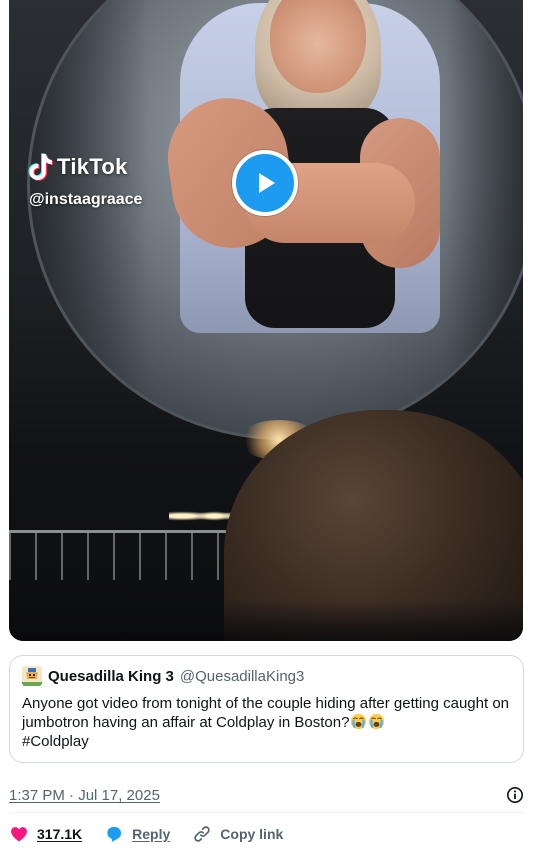  What do you see at coordinates (84, 180) in the screenshot?
I see `tiktok-watermark: TikTok @instaagraace` at bounding box center [84, 180].